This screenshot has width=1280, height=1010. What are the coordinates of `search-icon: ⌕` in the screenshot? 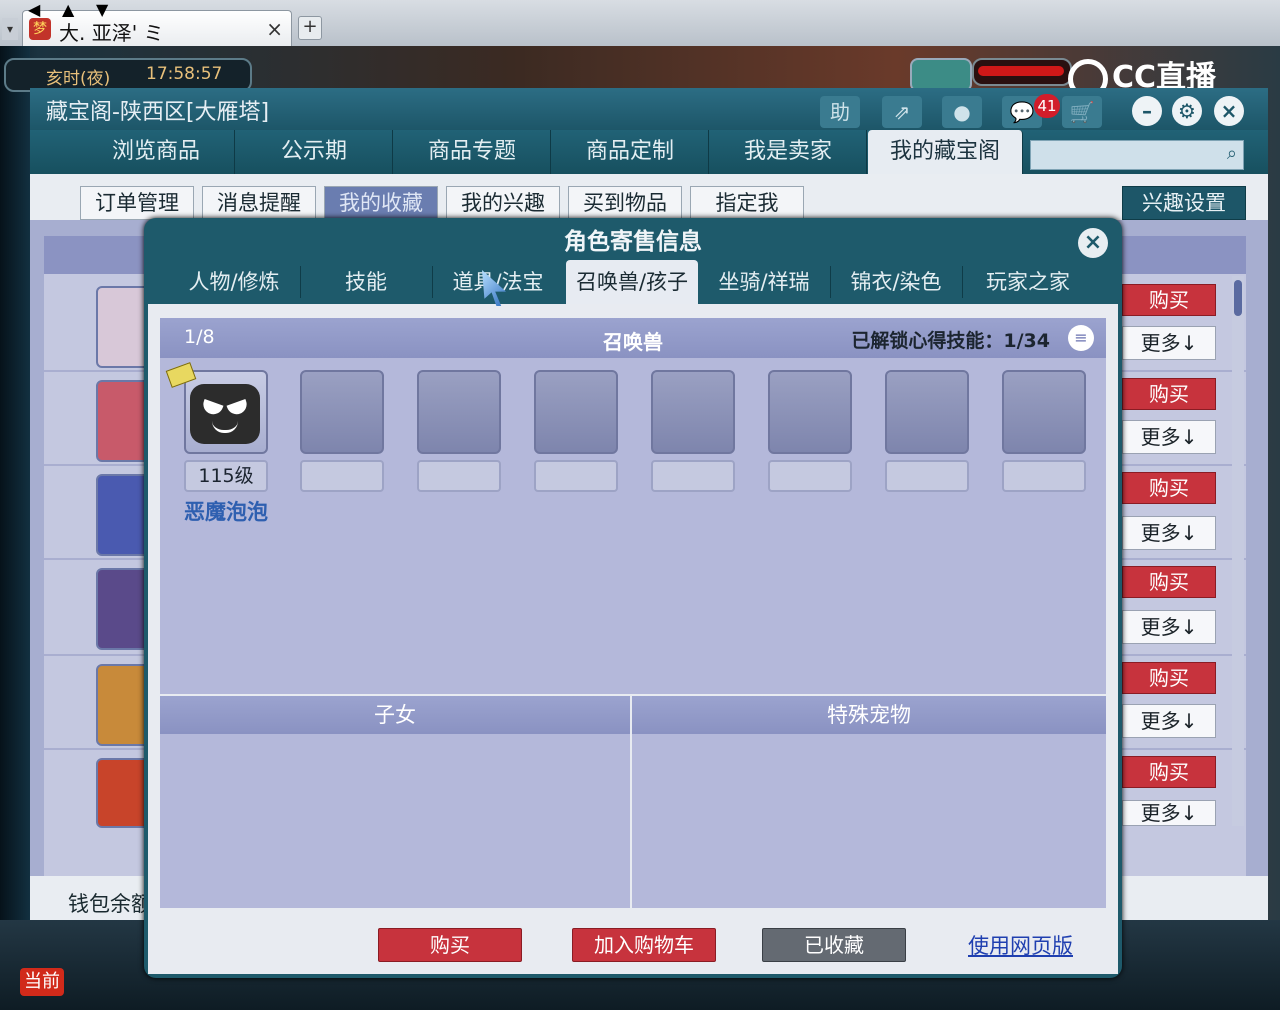 It's located at (1232, 153).